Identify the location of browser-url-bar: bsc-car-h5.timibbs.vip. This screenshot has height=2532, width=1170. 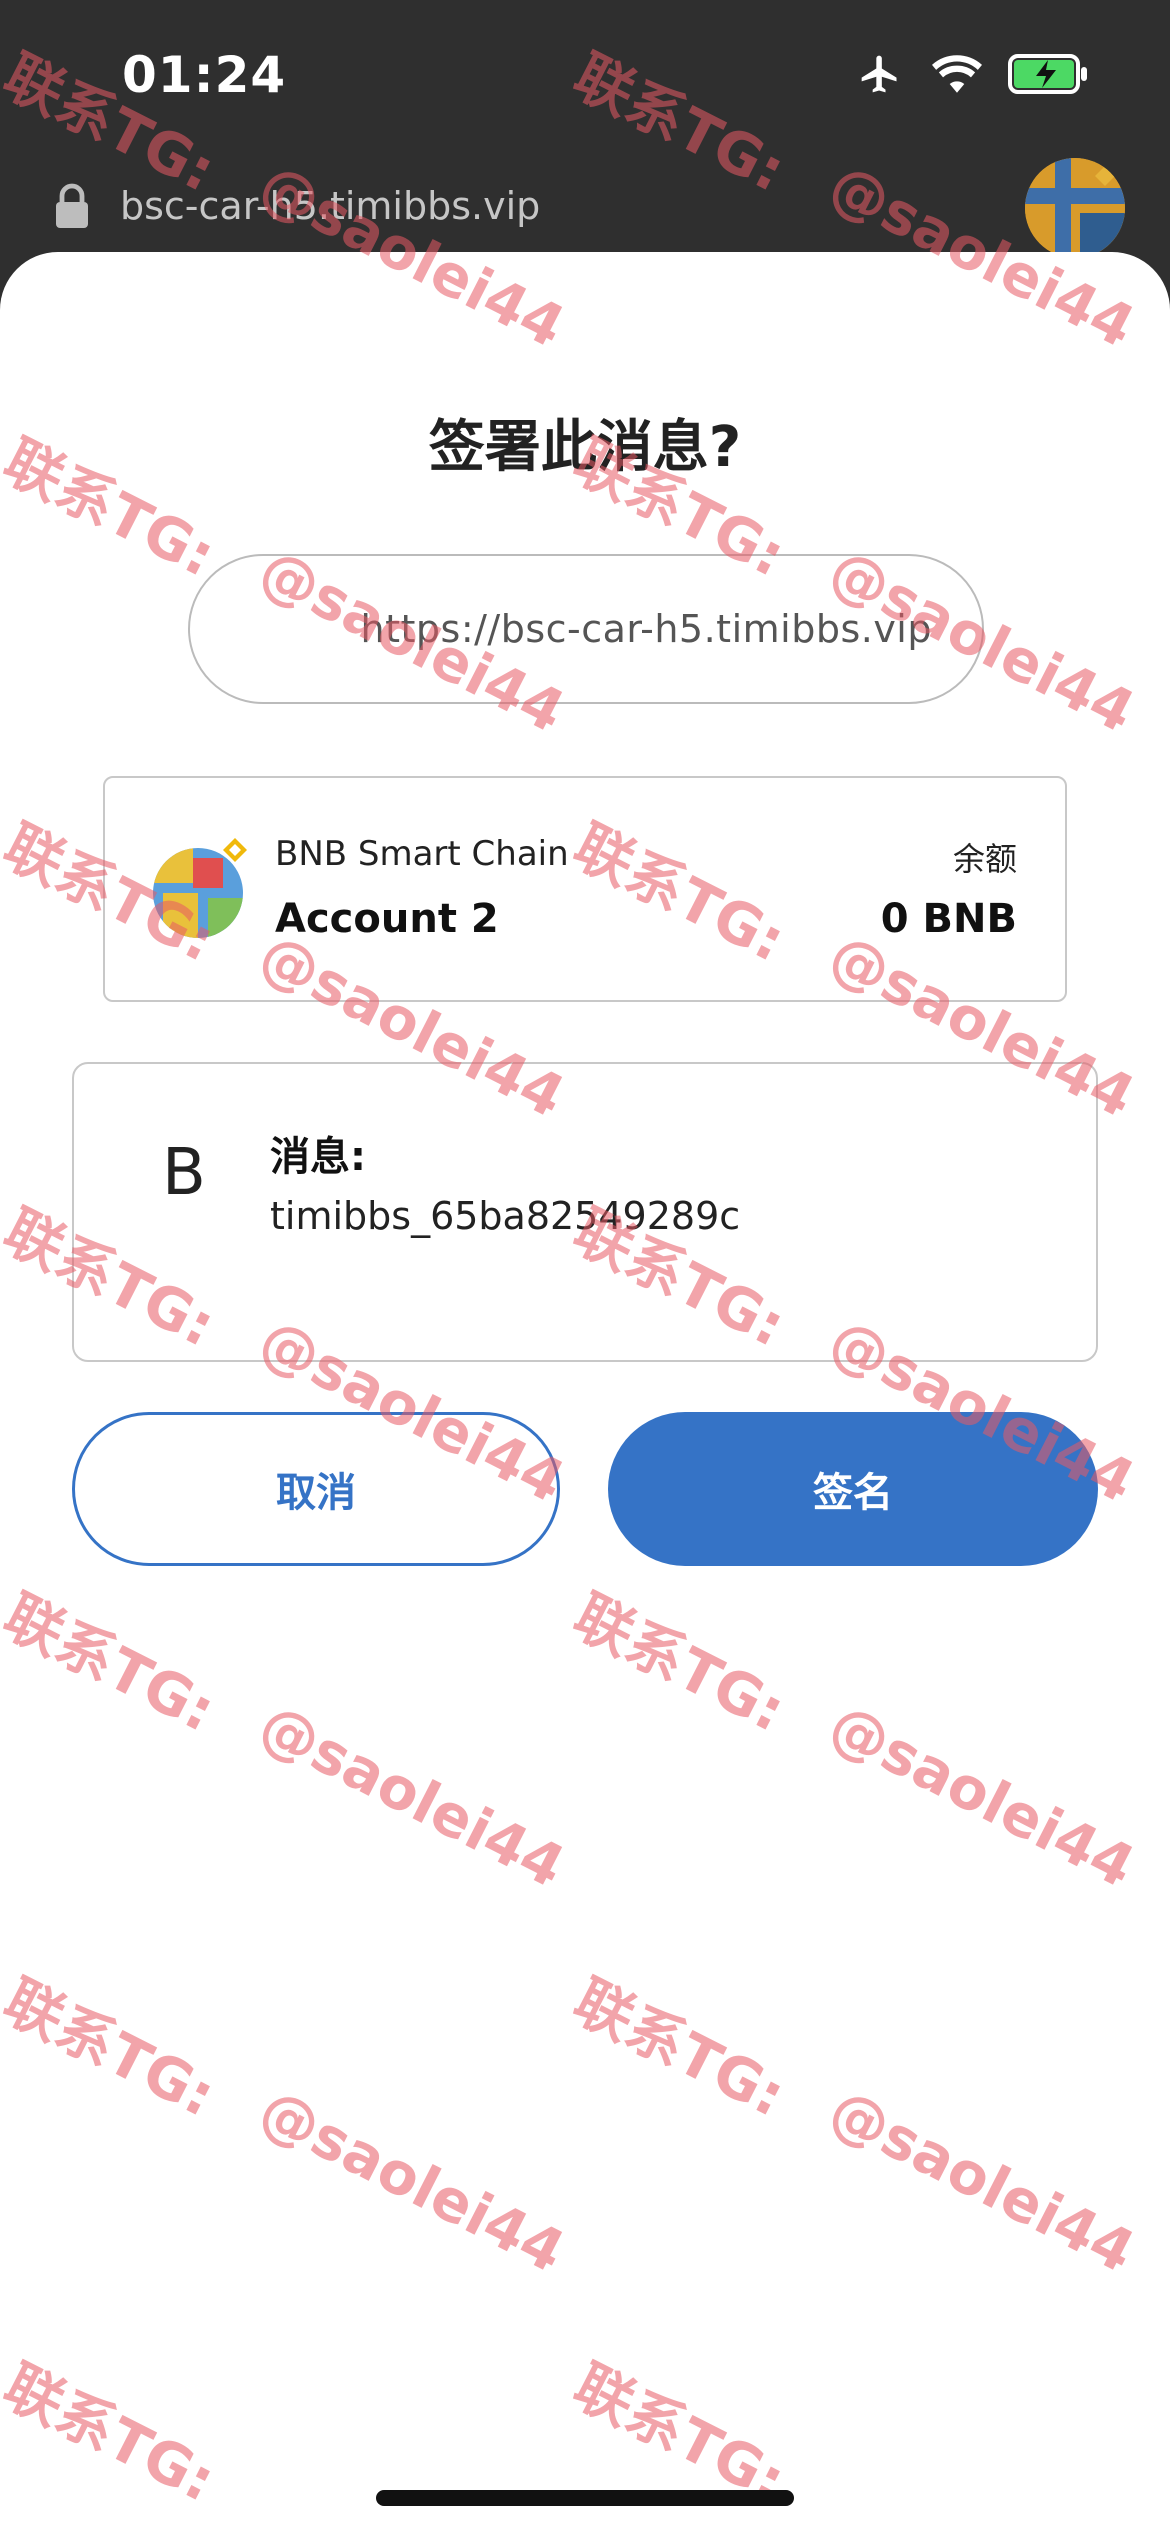
(585, 208).